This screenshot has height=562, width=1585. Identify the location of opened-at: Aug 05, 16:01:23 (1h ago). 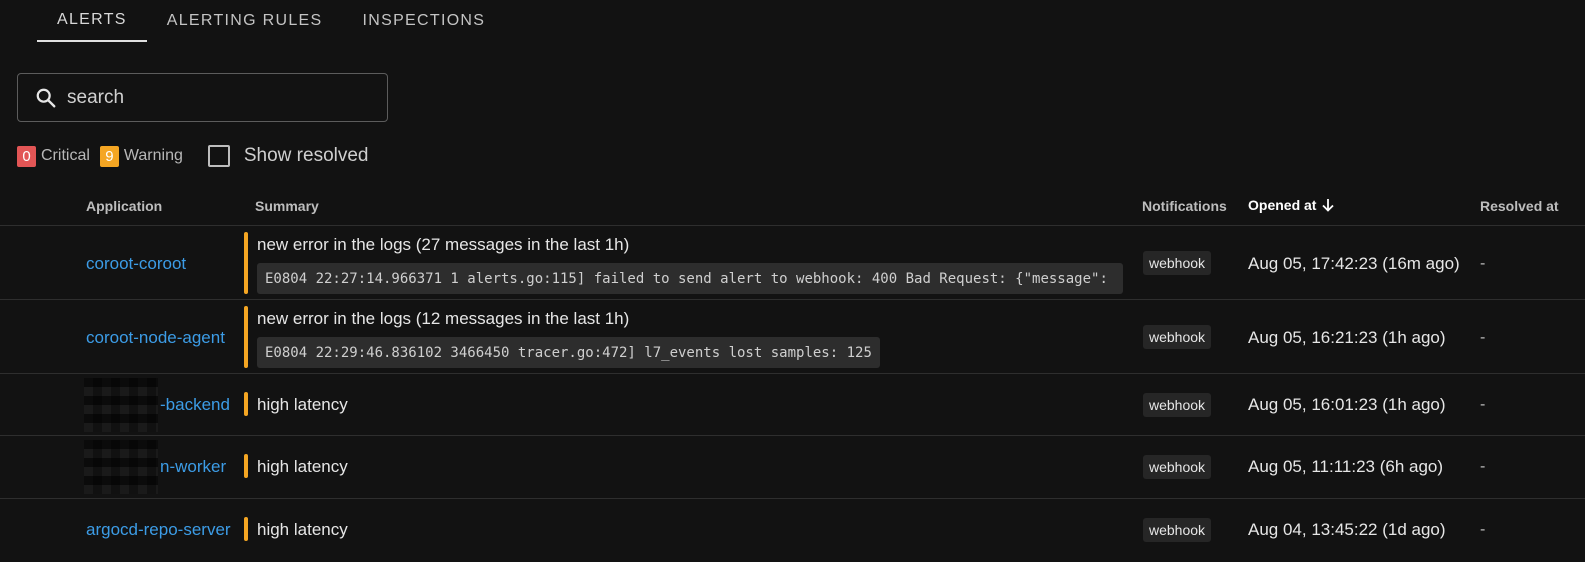
(1347, 404).